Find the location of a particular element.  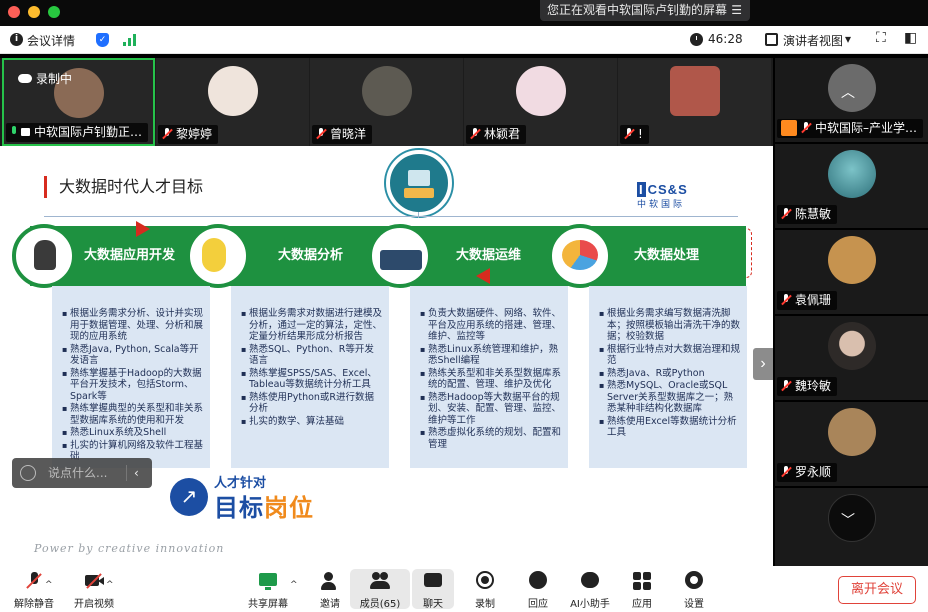

chat-input: 说点什么... ‹ is located at coordinates (82, 473).